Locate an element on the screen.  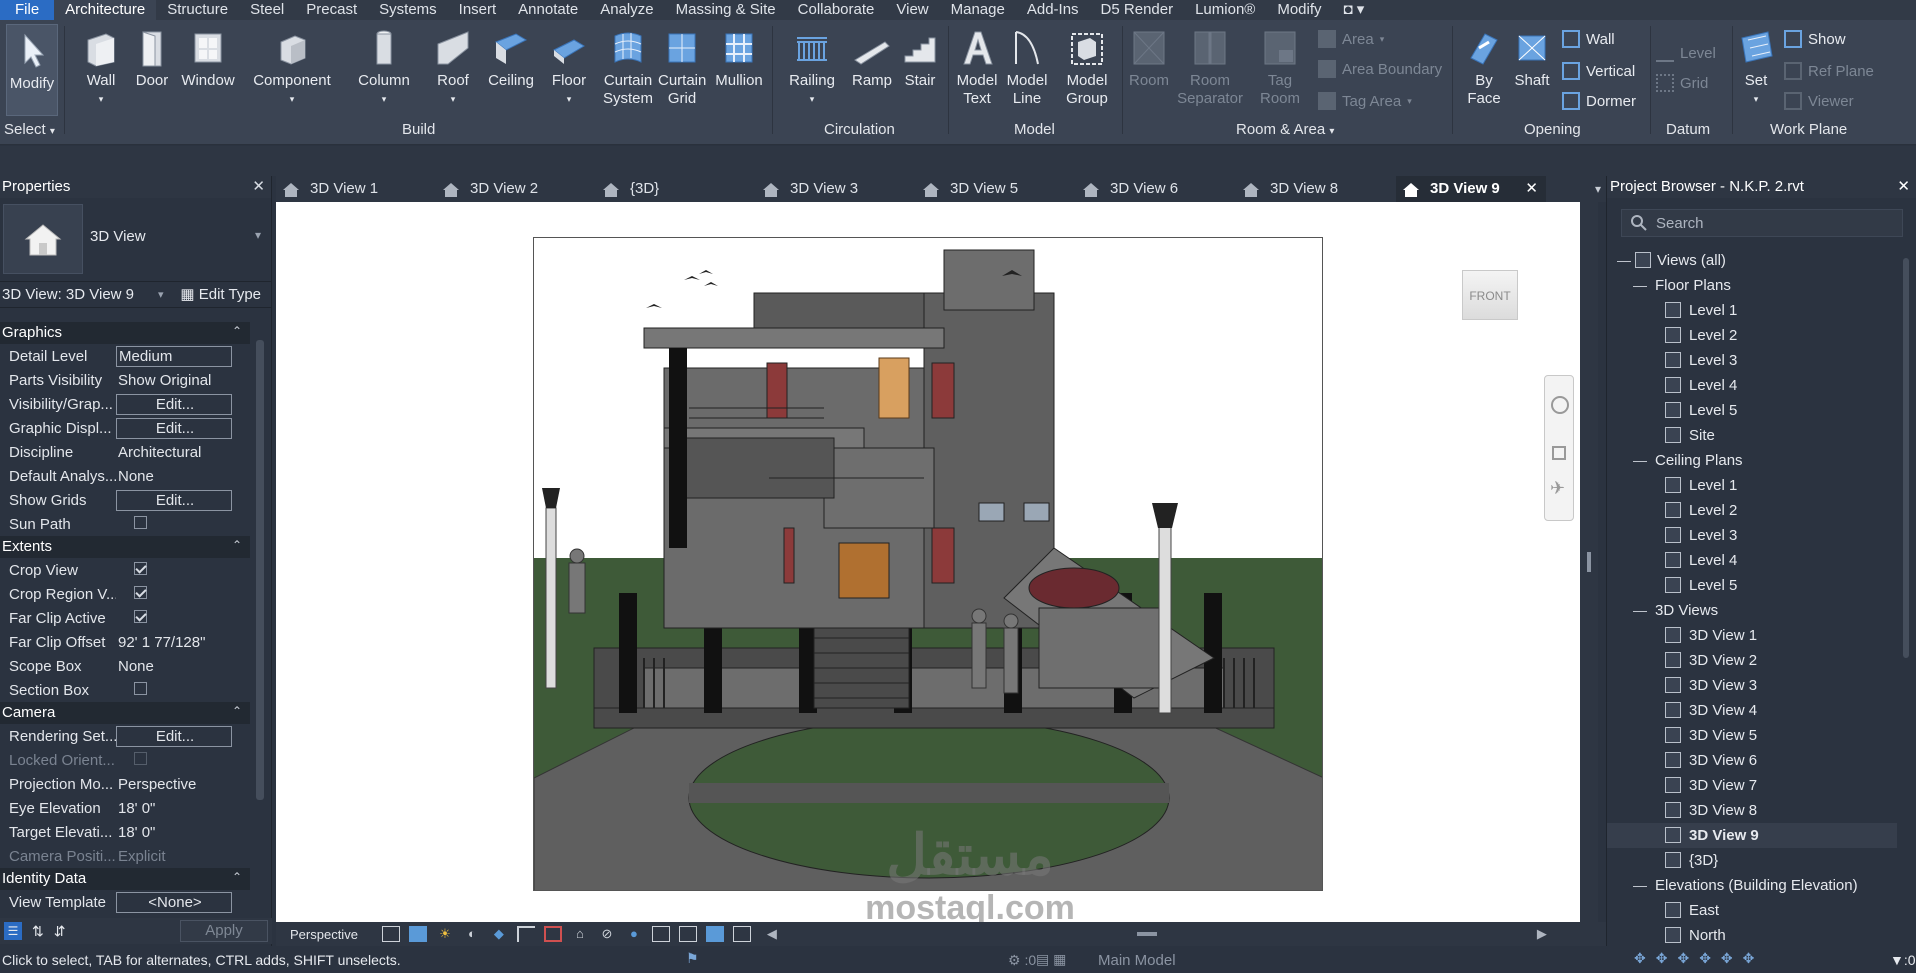
tree-node-ceiling-plans: — Ceiling Plans is located at coordinates (1752, 460).